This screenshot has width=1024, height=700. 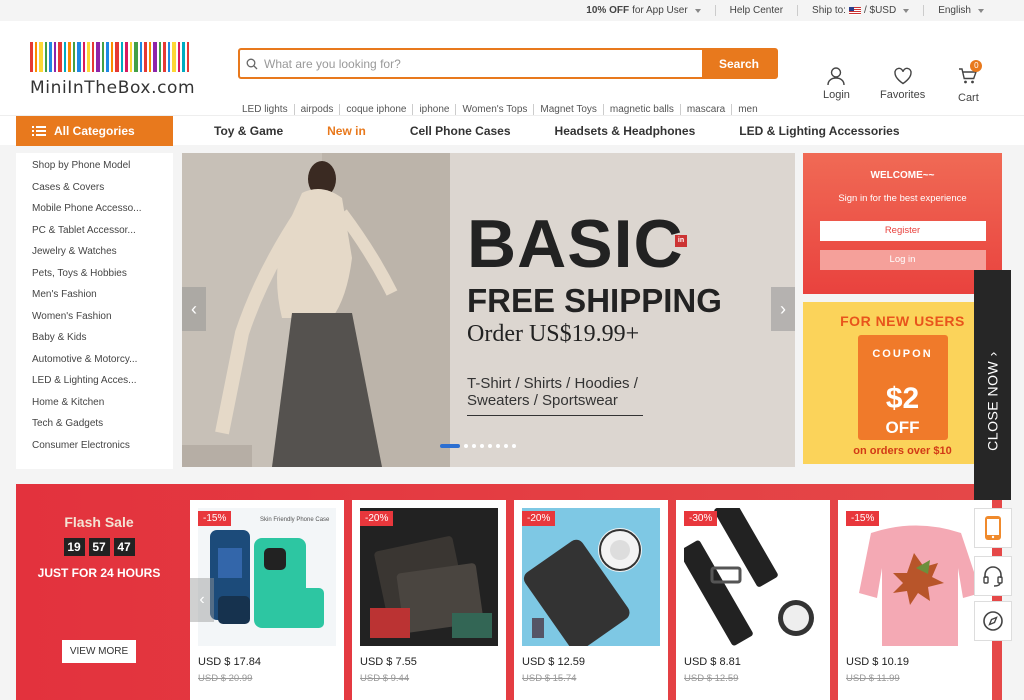 What do you see at coordinates (829, 10) in the screenshot?
I see `ship-to-label: Ship to:` at bounding box center [829, 10].